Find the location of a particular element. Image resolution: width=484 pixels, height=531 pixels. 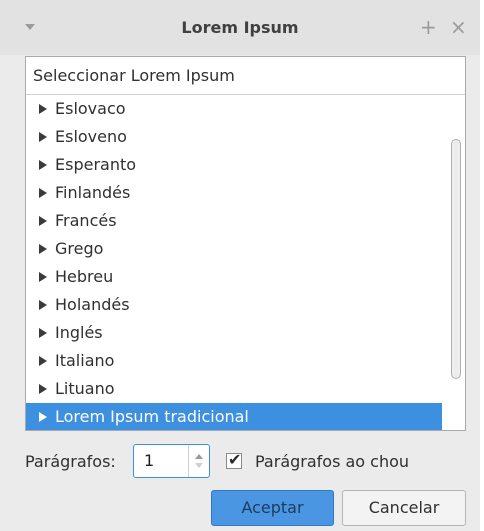

paragraphs-spinbox: 1 is located at coordinates (171, 461).